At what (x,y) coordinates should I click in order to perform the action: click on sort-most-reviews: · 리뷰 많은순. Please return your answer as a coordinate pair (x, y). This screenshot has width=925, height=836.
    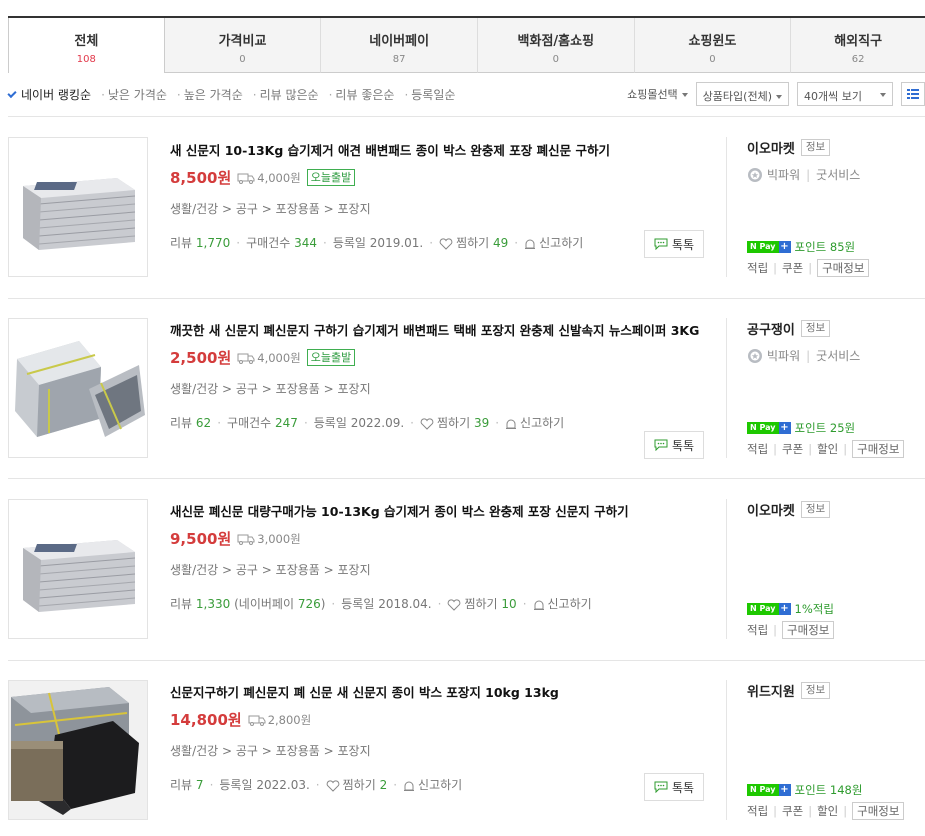
    Looking at the image, I should click on (286, 94).